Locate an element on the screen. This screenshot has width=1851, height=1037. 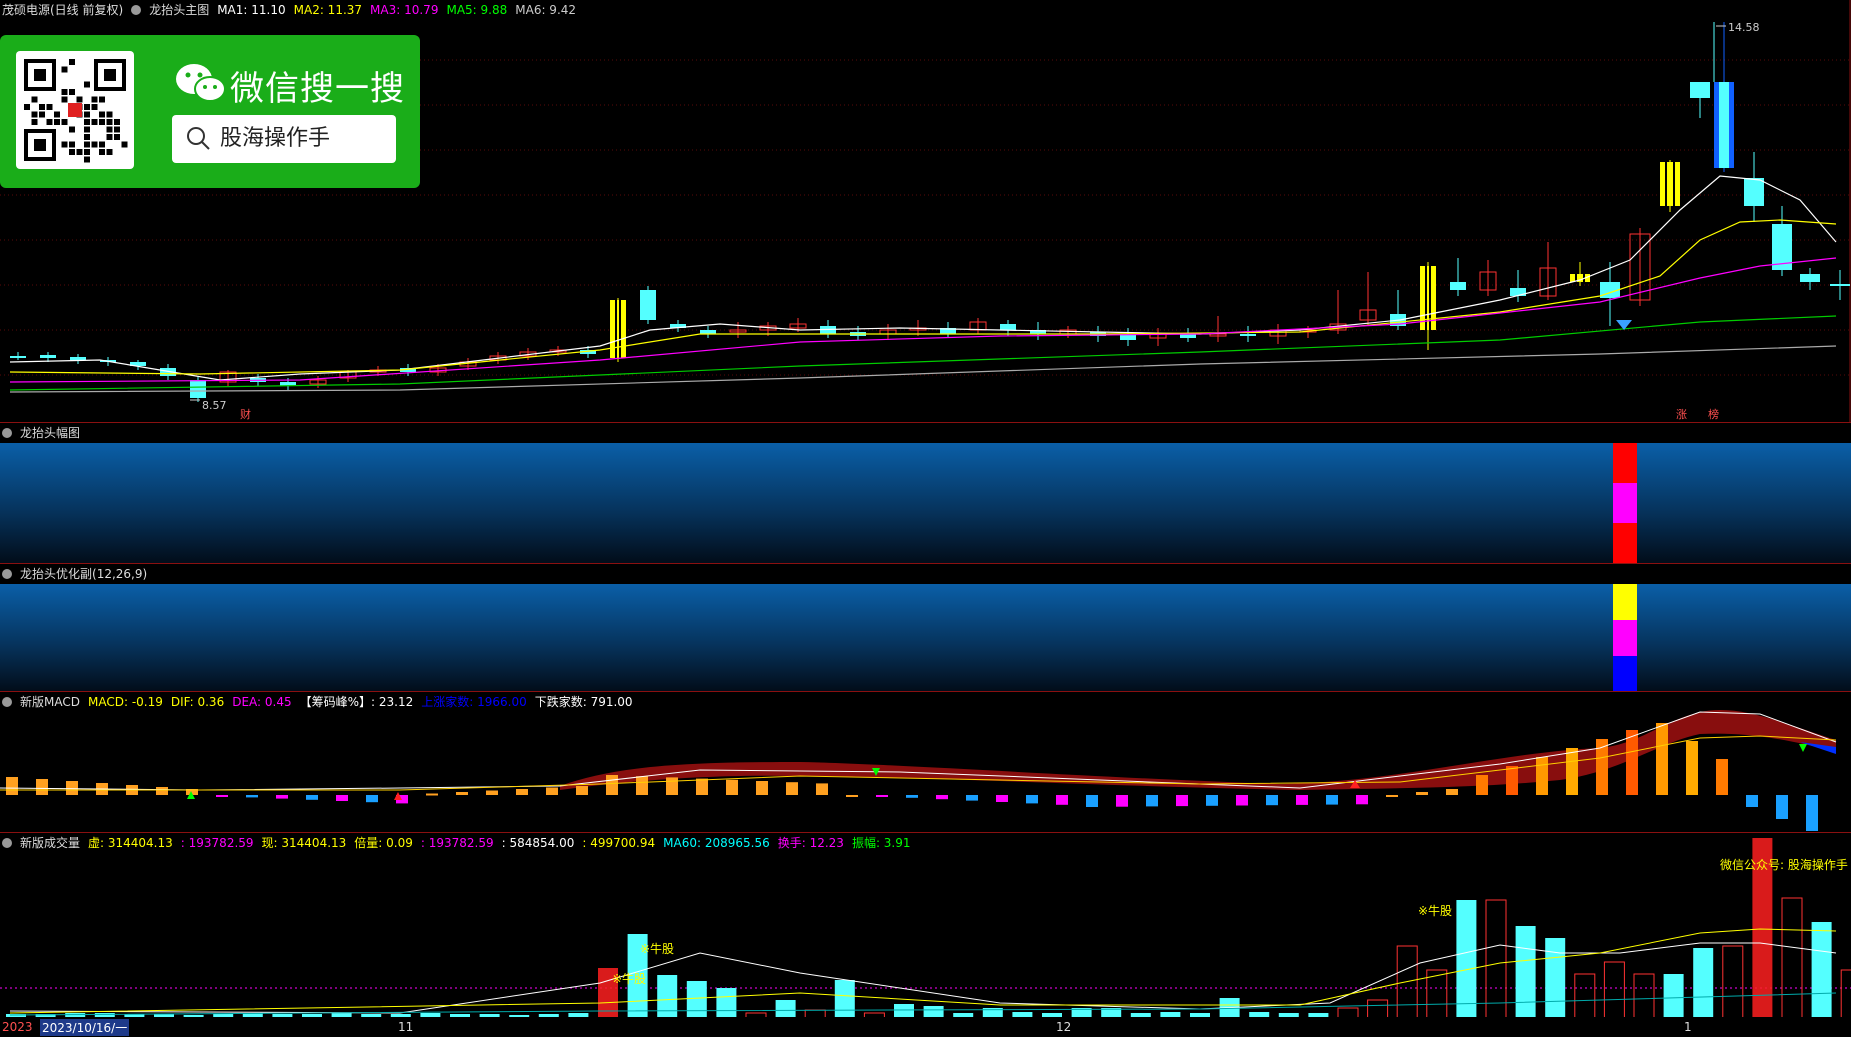
axis-month-12: 12 is located at coordinates (1064, 1027).